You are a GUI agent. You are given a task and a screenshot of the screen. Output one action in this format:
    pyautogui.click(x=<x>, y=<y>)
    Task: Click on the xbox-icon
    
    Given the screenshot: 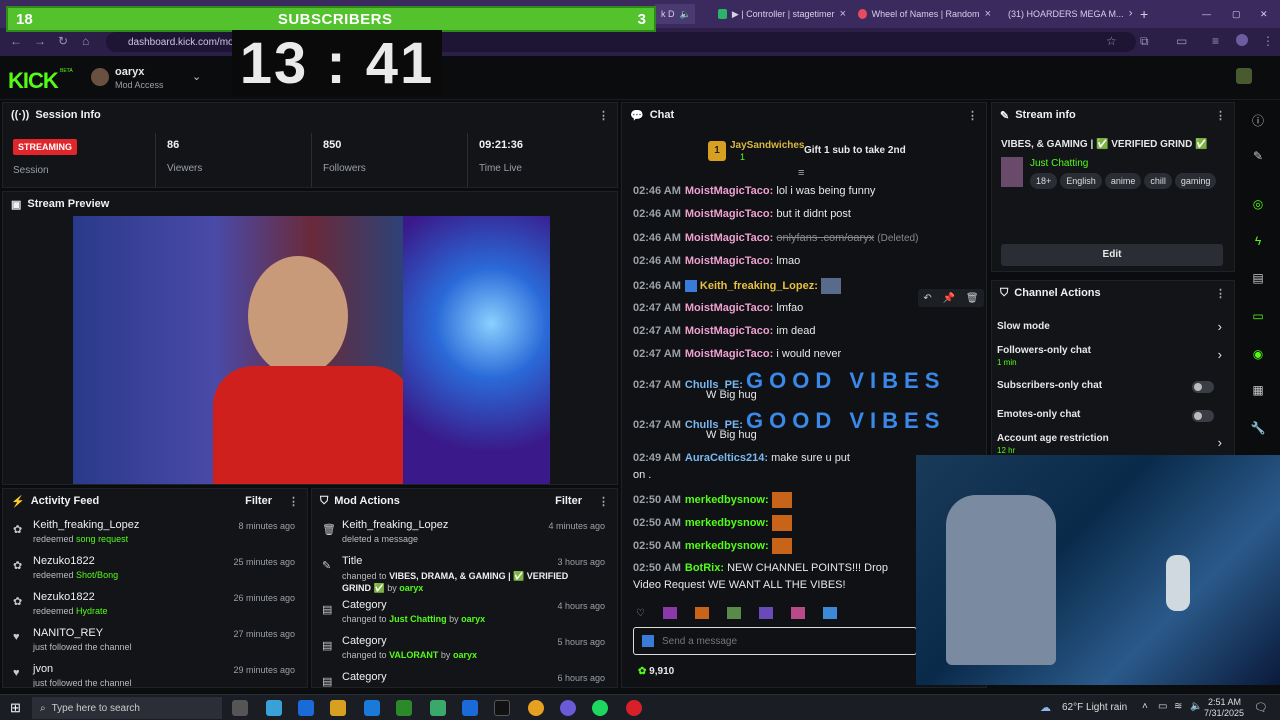 What is the action you would take?
    pyautogui.click(x=404, y=708)
    